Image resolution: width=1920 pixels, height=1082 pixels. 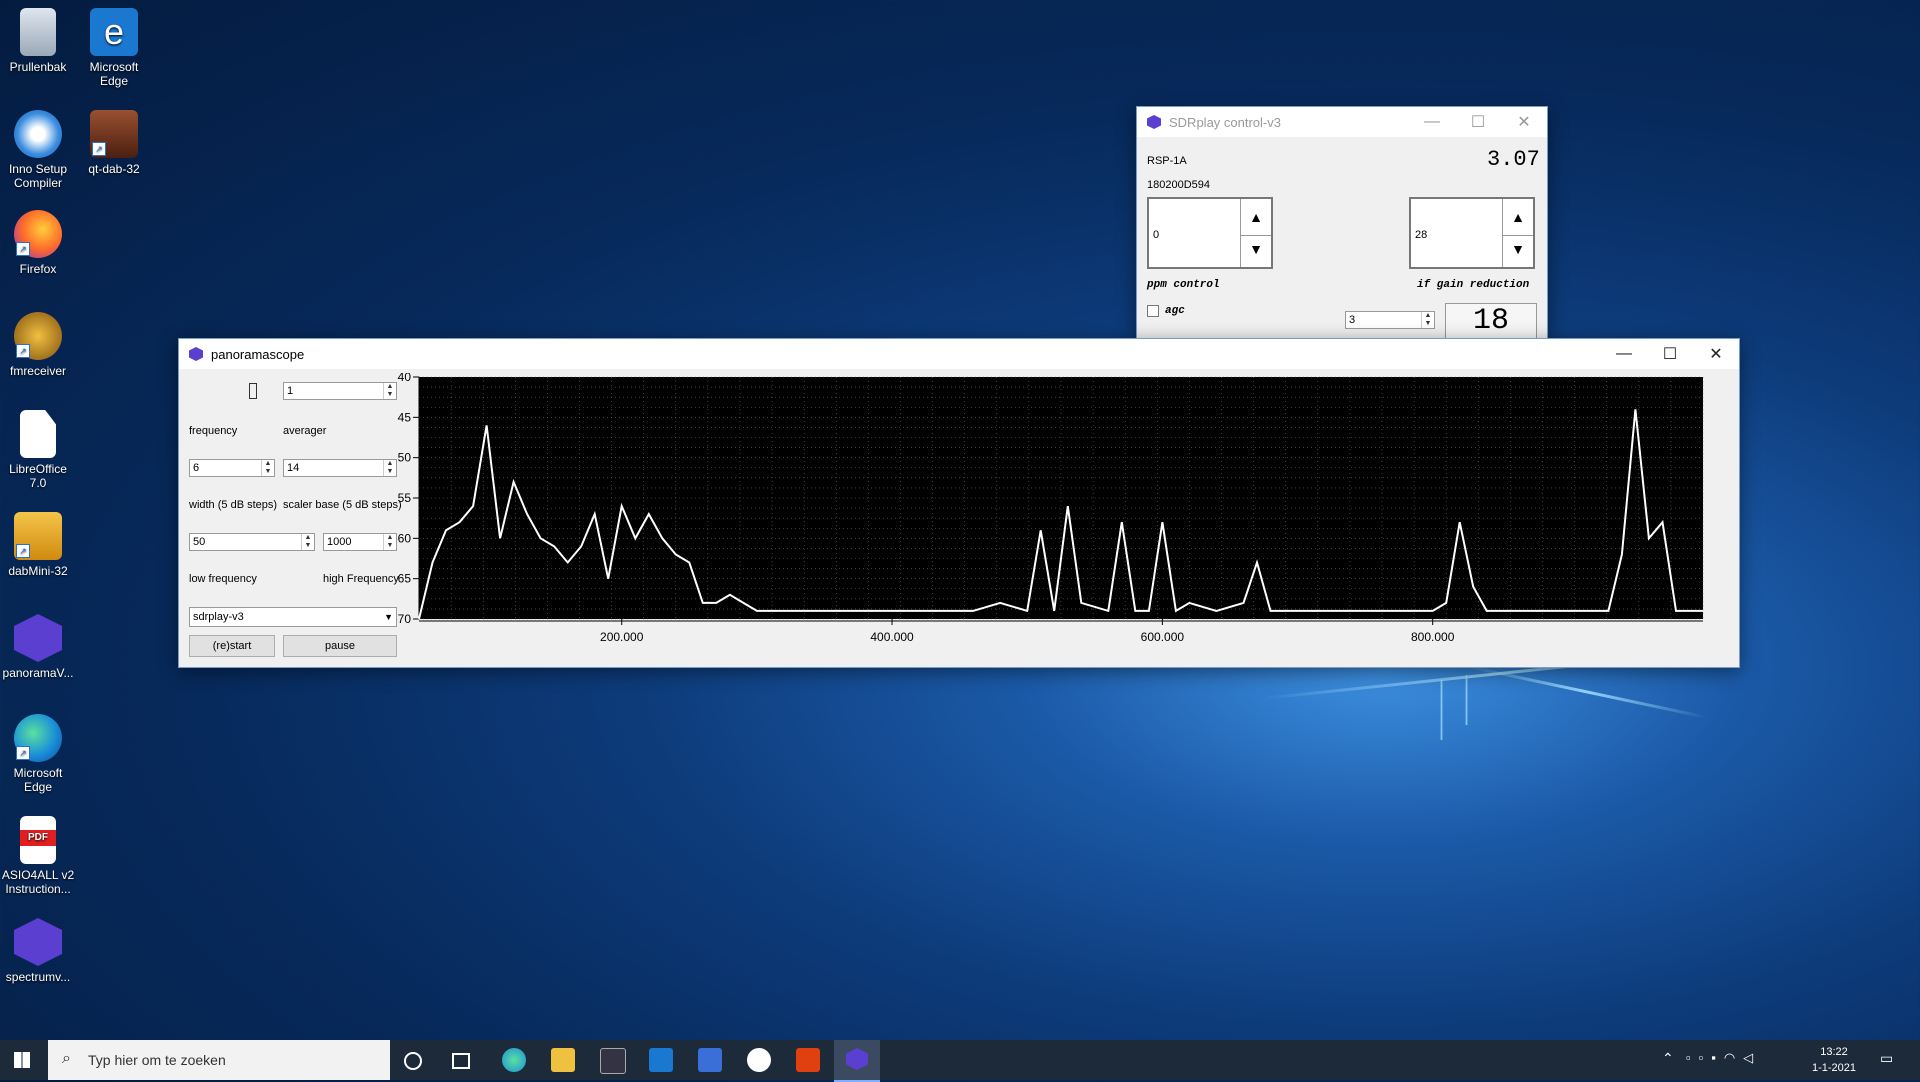 What do you see at coordinates (232, 646) in the screenshot?
I see `restart-button: (re)start` at bounding box center [232, 646].